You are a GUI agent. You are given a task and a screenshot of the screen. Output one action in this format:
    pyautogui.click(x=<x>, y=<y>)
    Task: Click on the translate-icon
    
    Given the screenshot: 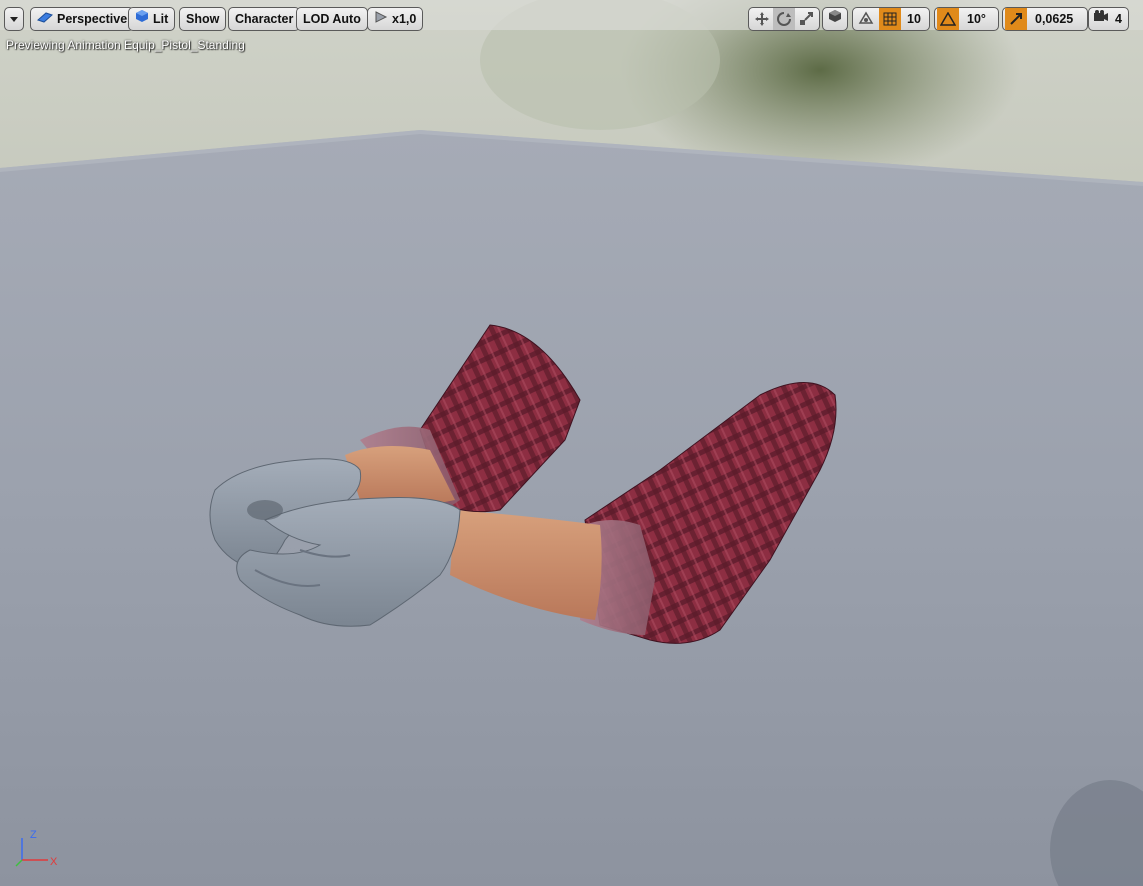 What is the action you would take?
    pyautogui.click(x=762, y=19)
    